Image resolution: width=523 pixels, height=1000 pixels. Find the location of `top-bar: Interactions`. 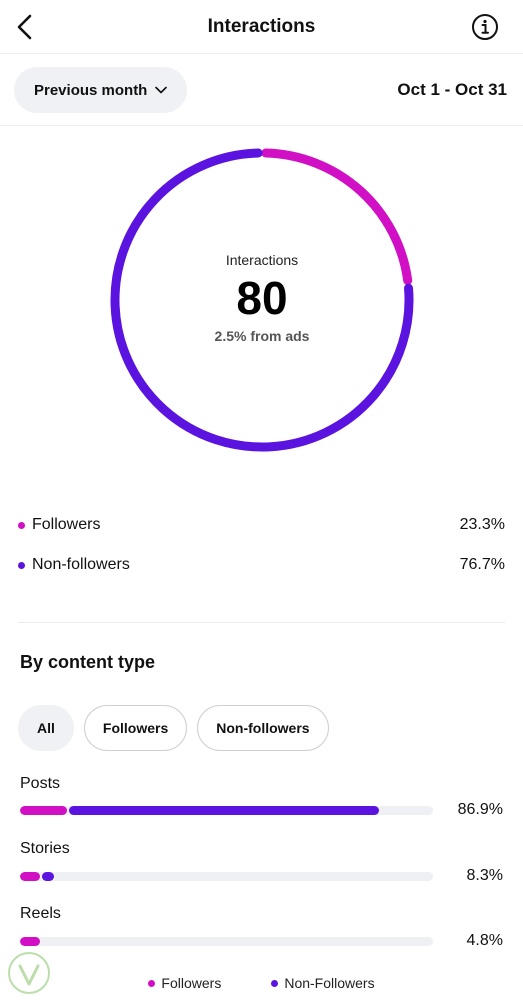

top-bar: Interactions is located at coordinates (261, 27).